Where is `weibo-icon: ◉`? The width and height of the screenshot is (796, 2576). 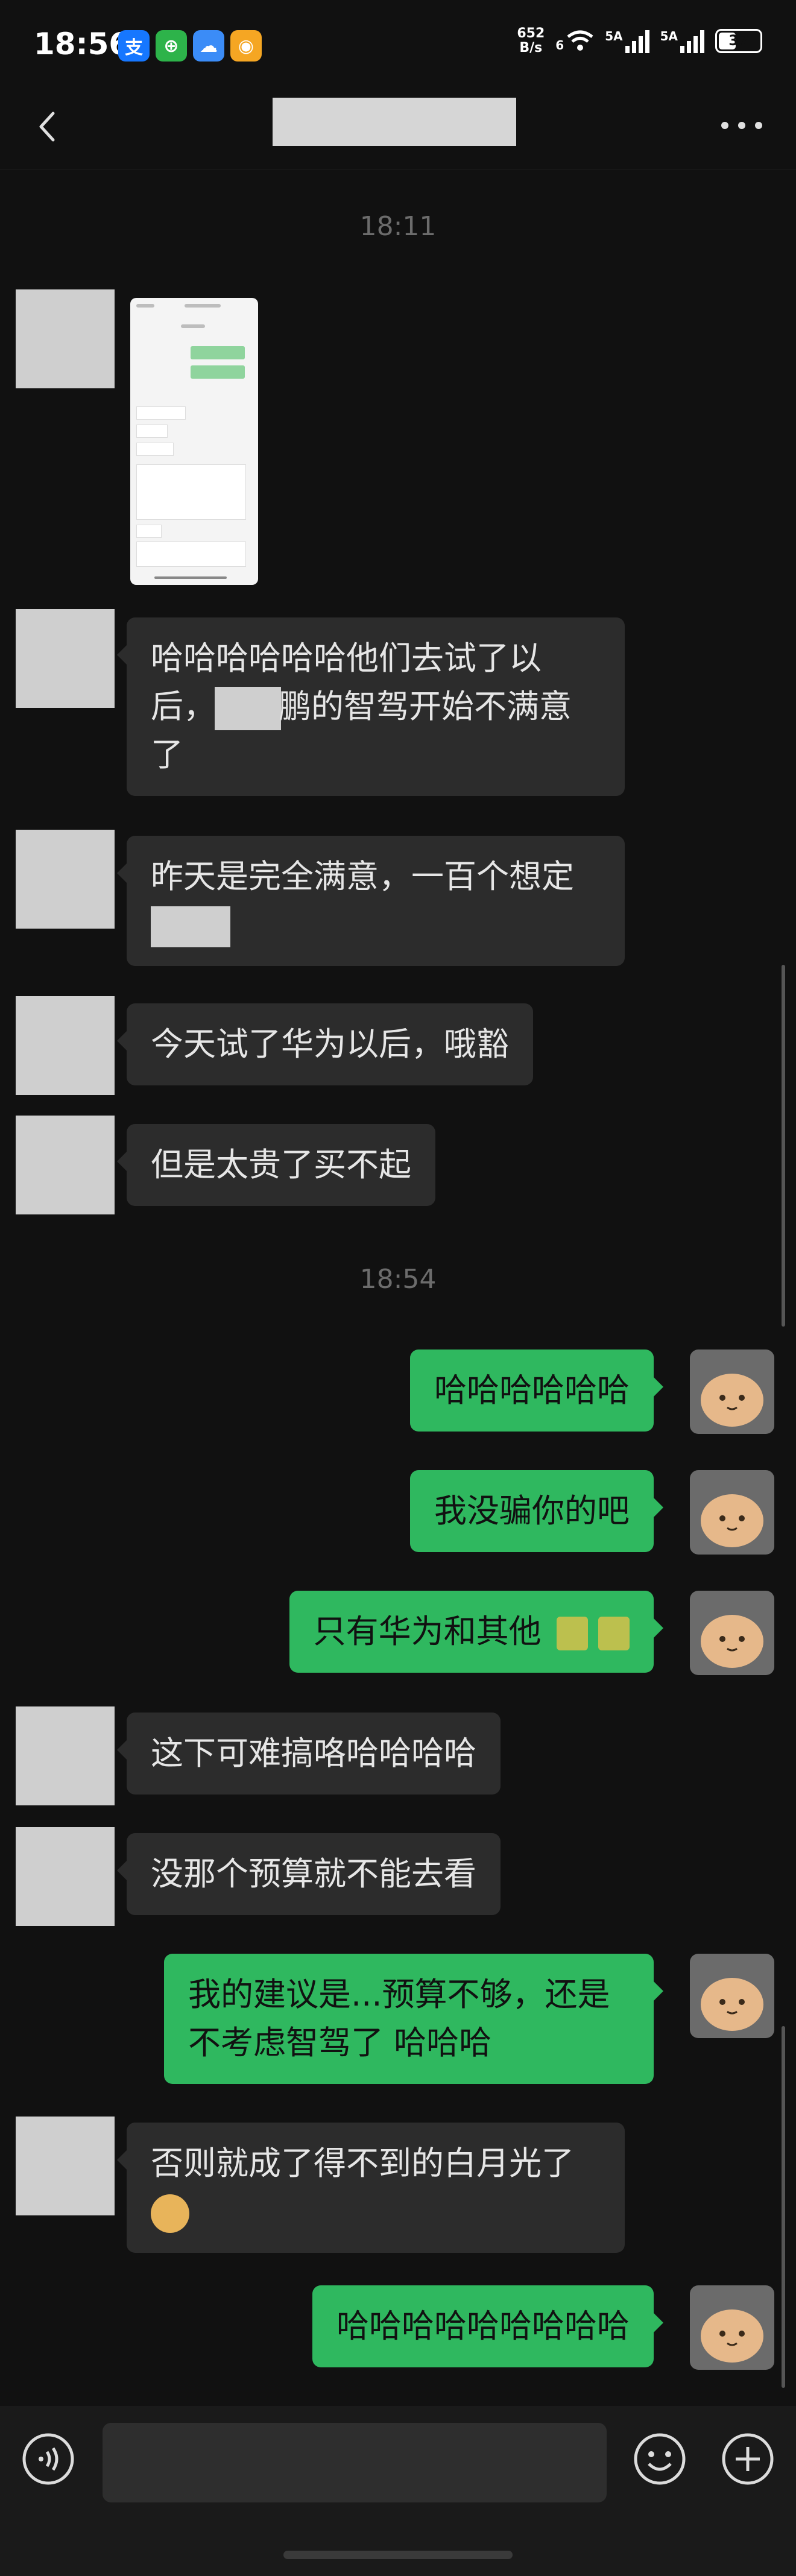
weibo-icon: ◉ is located at coordinates (246, 46).